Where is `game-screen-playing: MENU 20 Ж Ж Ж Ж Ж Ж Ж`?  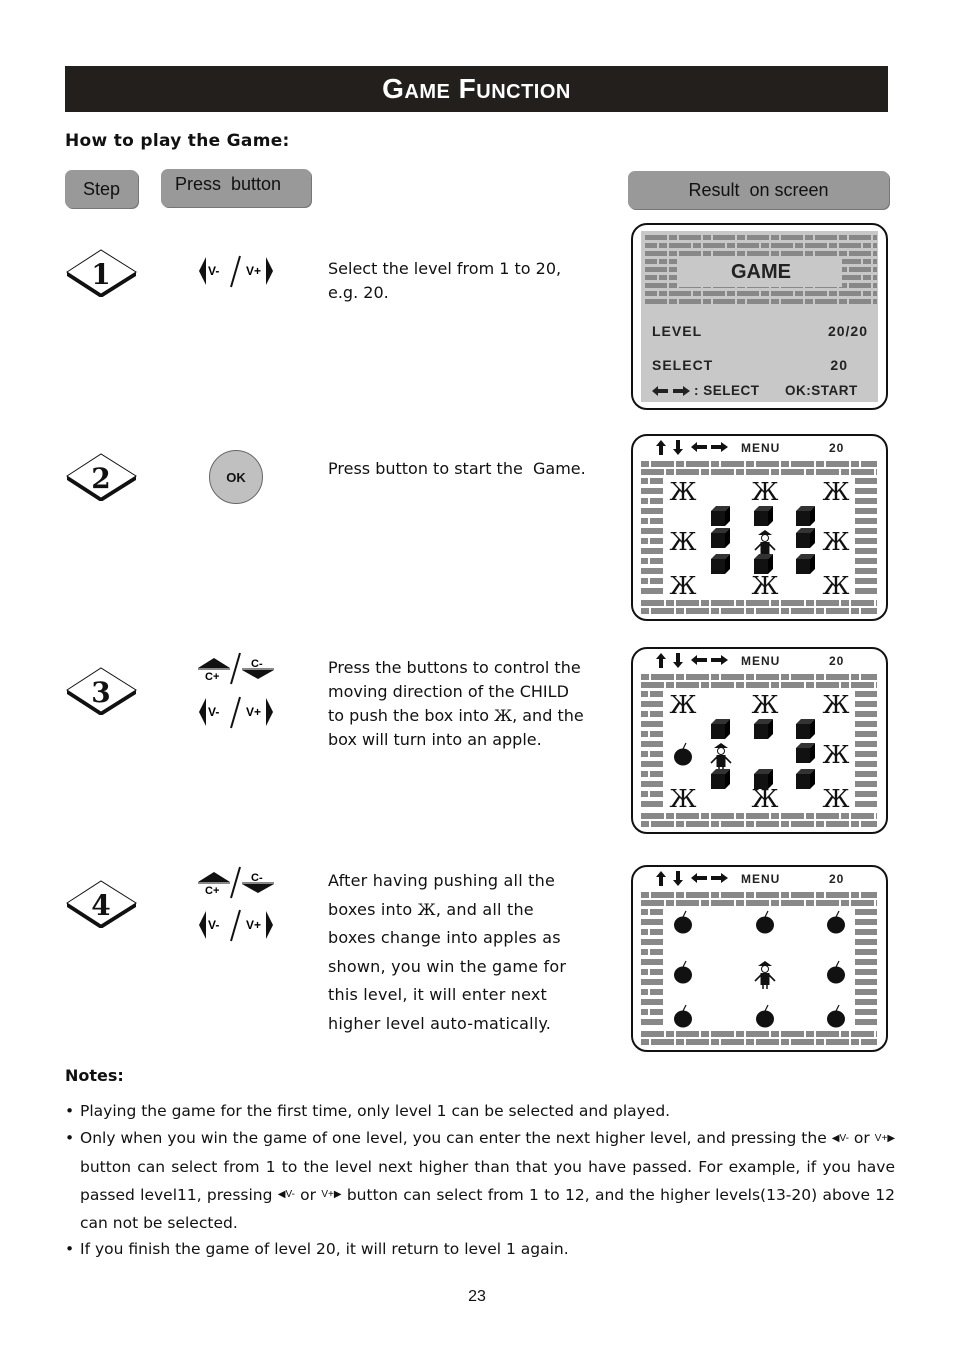 game-screen-playing: MENU 20 Ж Ж Ж Ж Ж Ж Ж is located at coordinates (759, 740).